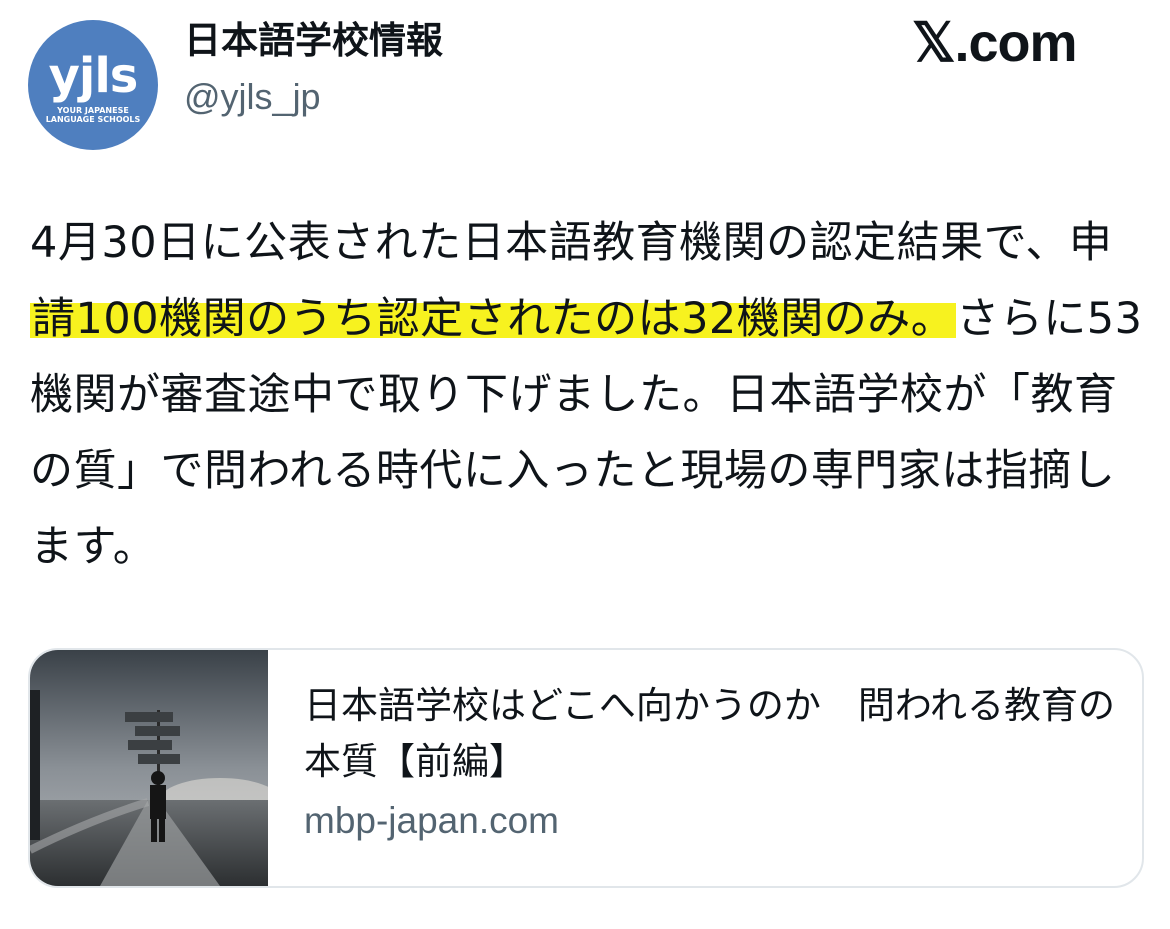 The image size is (1170, 929). Describe the element at coordinates (252, 97) in the screenshot. I see `user-handle: @yjls_jp` at that location.